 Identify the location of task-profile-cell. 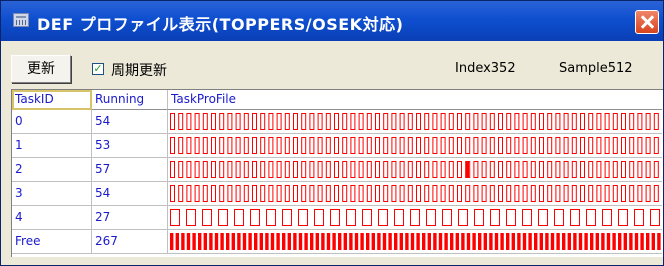
(415, 194).